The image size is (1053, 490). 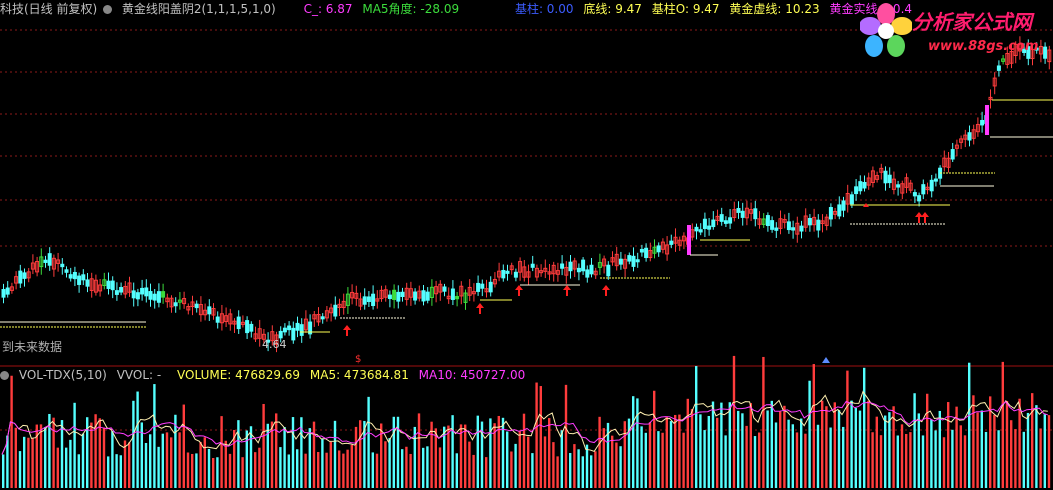 What do you see at coordinates (972, 22) in the screenshot?
I see `logo-title: 分析家公式网` at bounding box center [972, 22].